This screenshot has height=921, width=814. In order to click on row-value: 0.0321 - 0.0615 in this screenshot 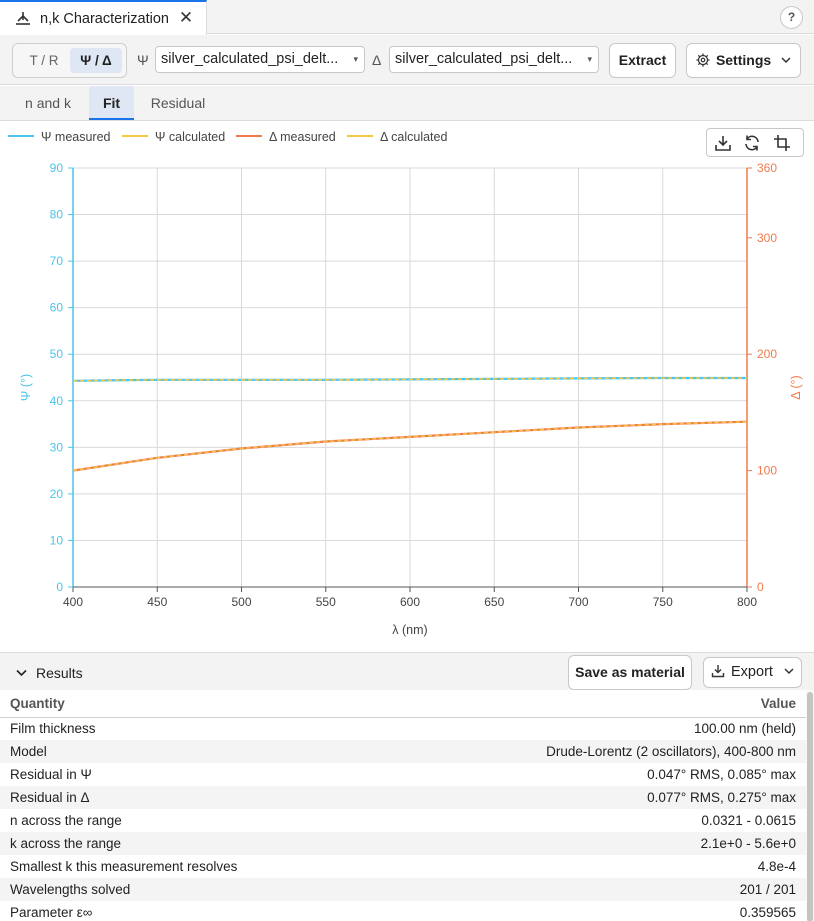, I will do `click(748, 820)`.